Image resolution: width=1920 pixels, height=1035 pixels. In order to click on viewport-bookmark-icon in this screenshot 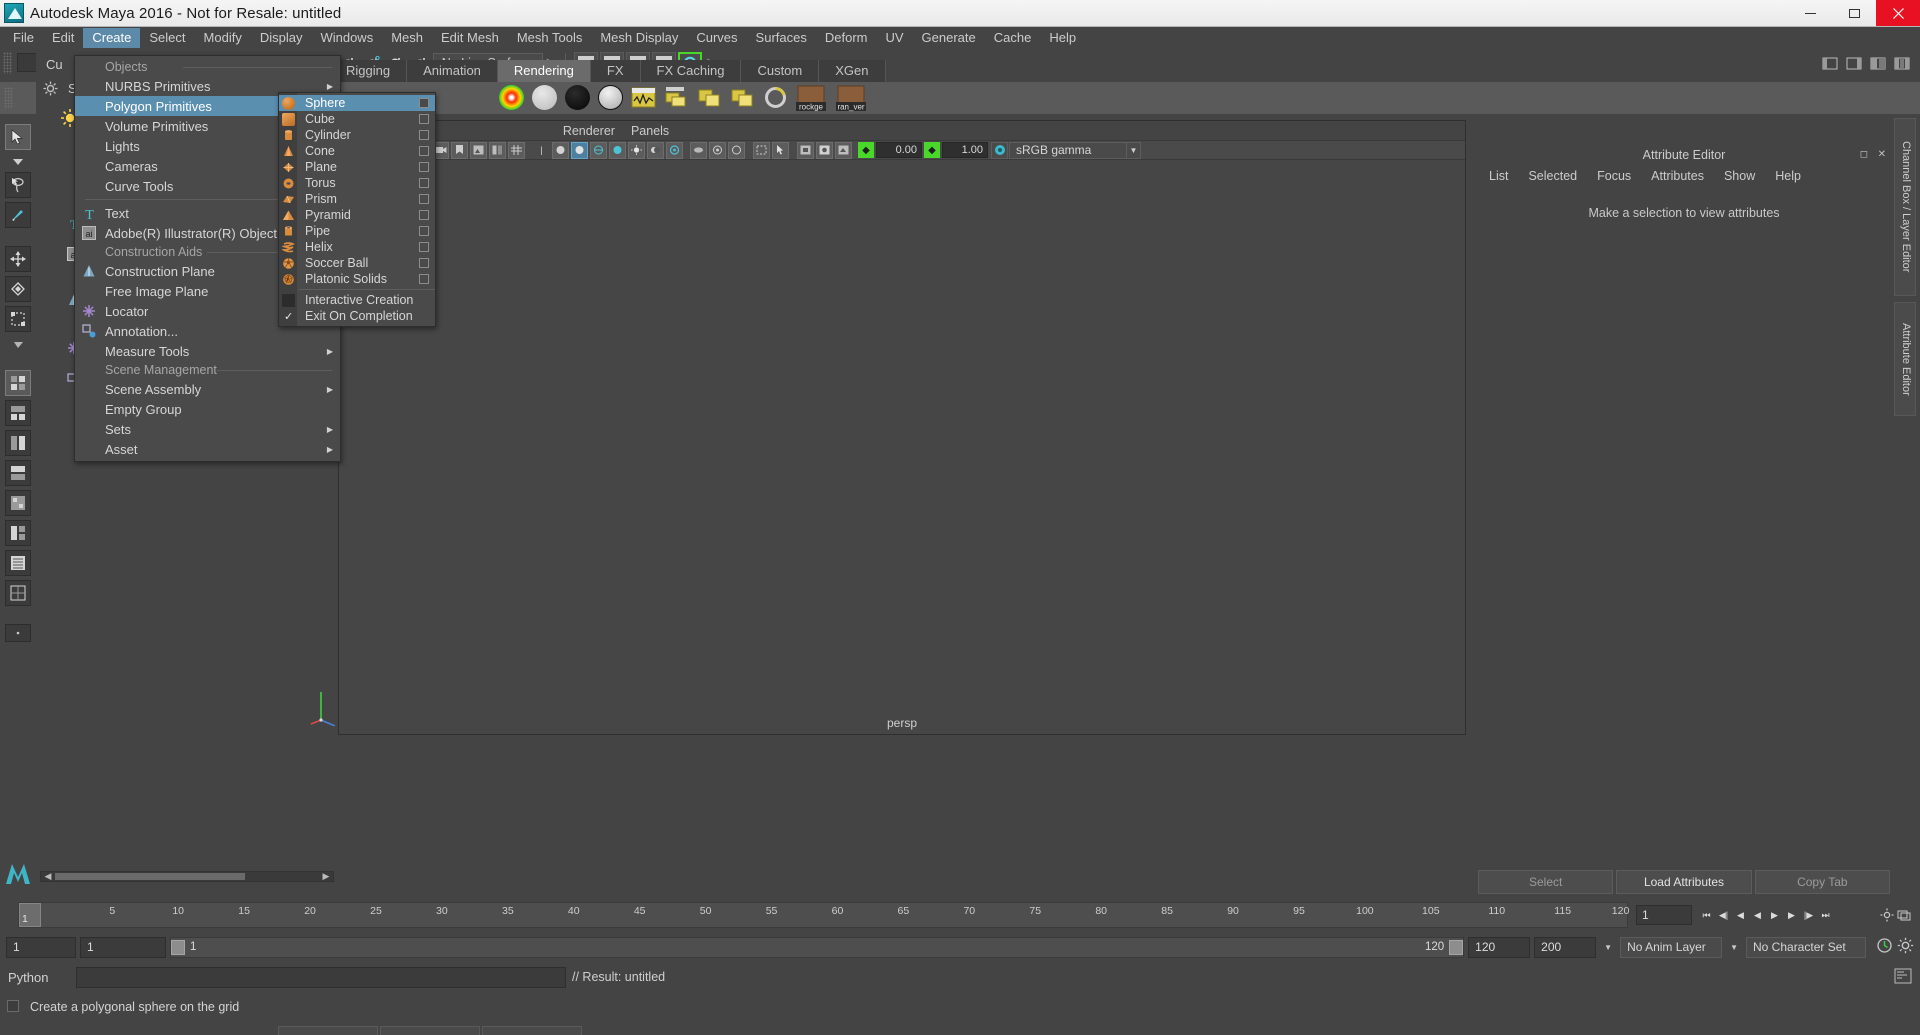, I will do `click(459, 150)`.